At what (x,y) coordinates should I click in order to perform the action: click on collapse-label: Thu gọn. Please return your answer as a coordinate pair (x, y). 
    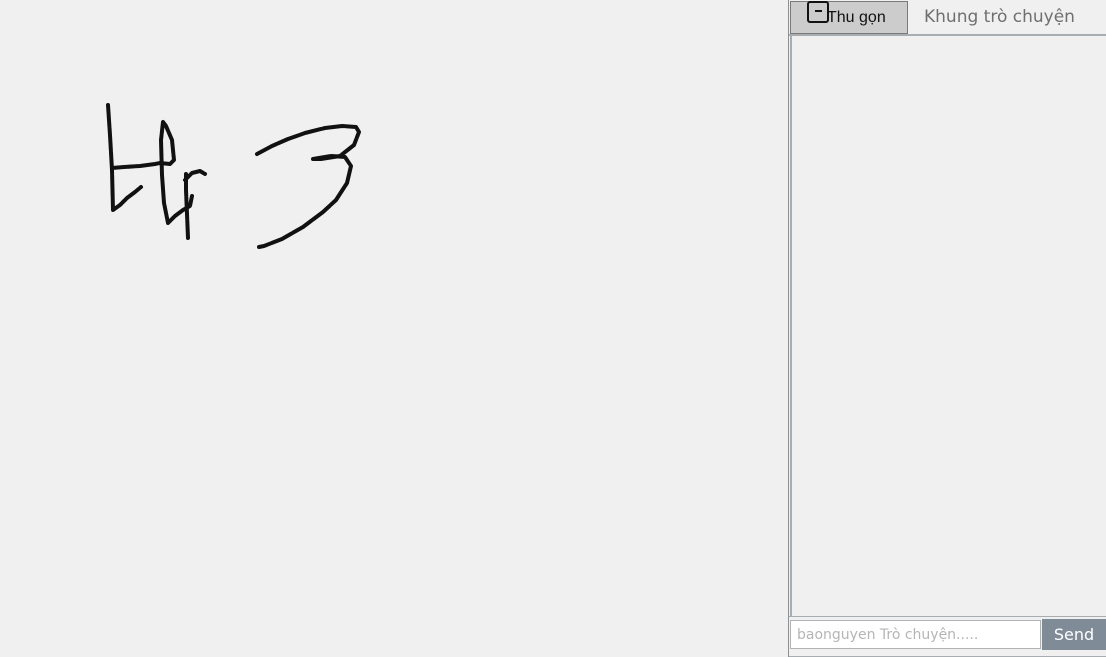
    Looking at the image, I should click on (856, 17).